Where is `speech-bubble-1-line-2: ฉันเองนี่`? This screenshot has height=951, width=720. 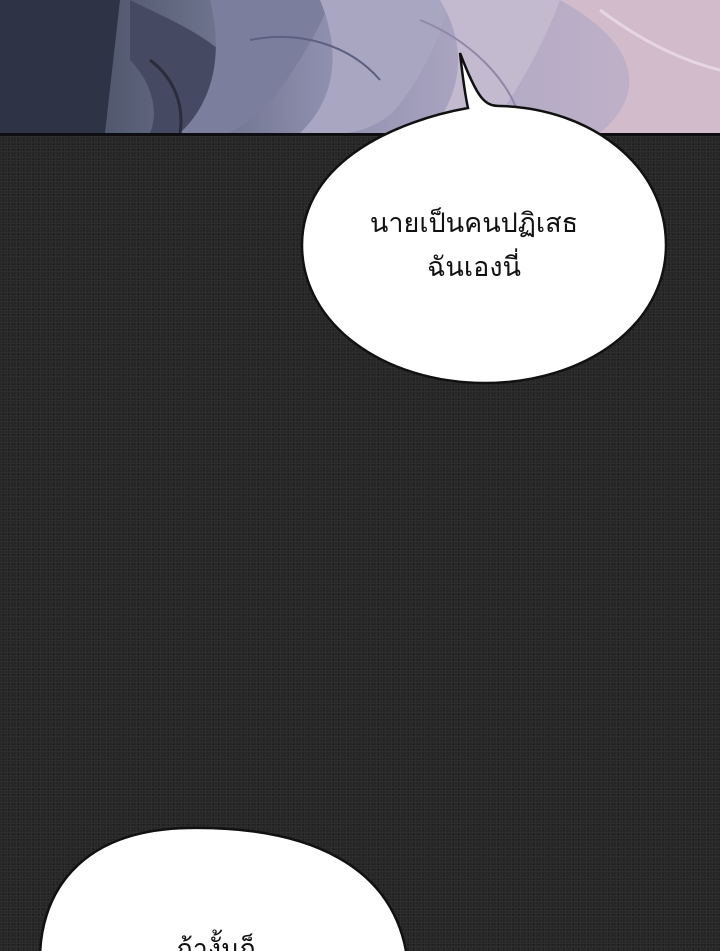
speech-bubble-1-line-2: ฉันเองนี่ is located at coordinates (474, 267).